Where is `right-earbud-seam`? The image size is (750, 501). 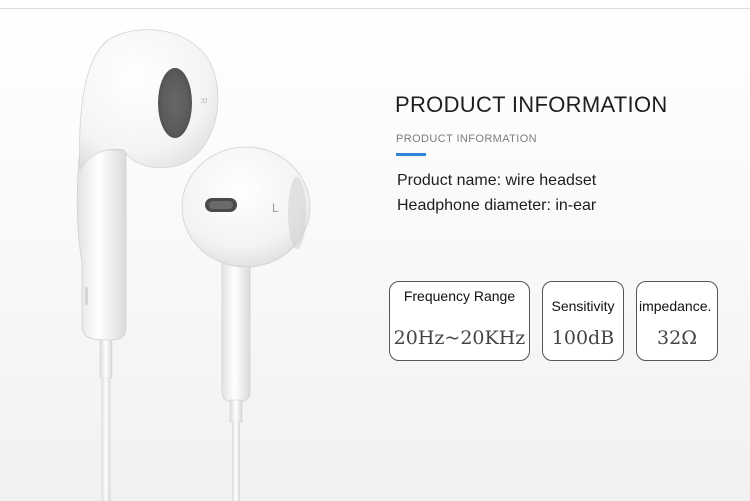
right-earbud-seam is located at coordinates (86, 296).